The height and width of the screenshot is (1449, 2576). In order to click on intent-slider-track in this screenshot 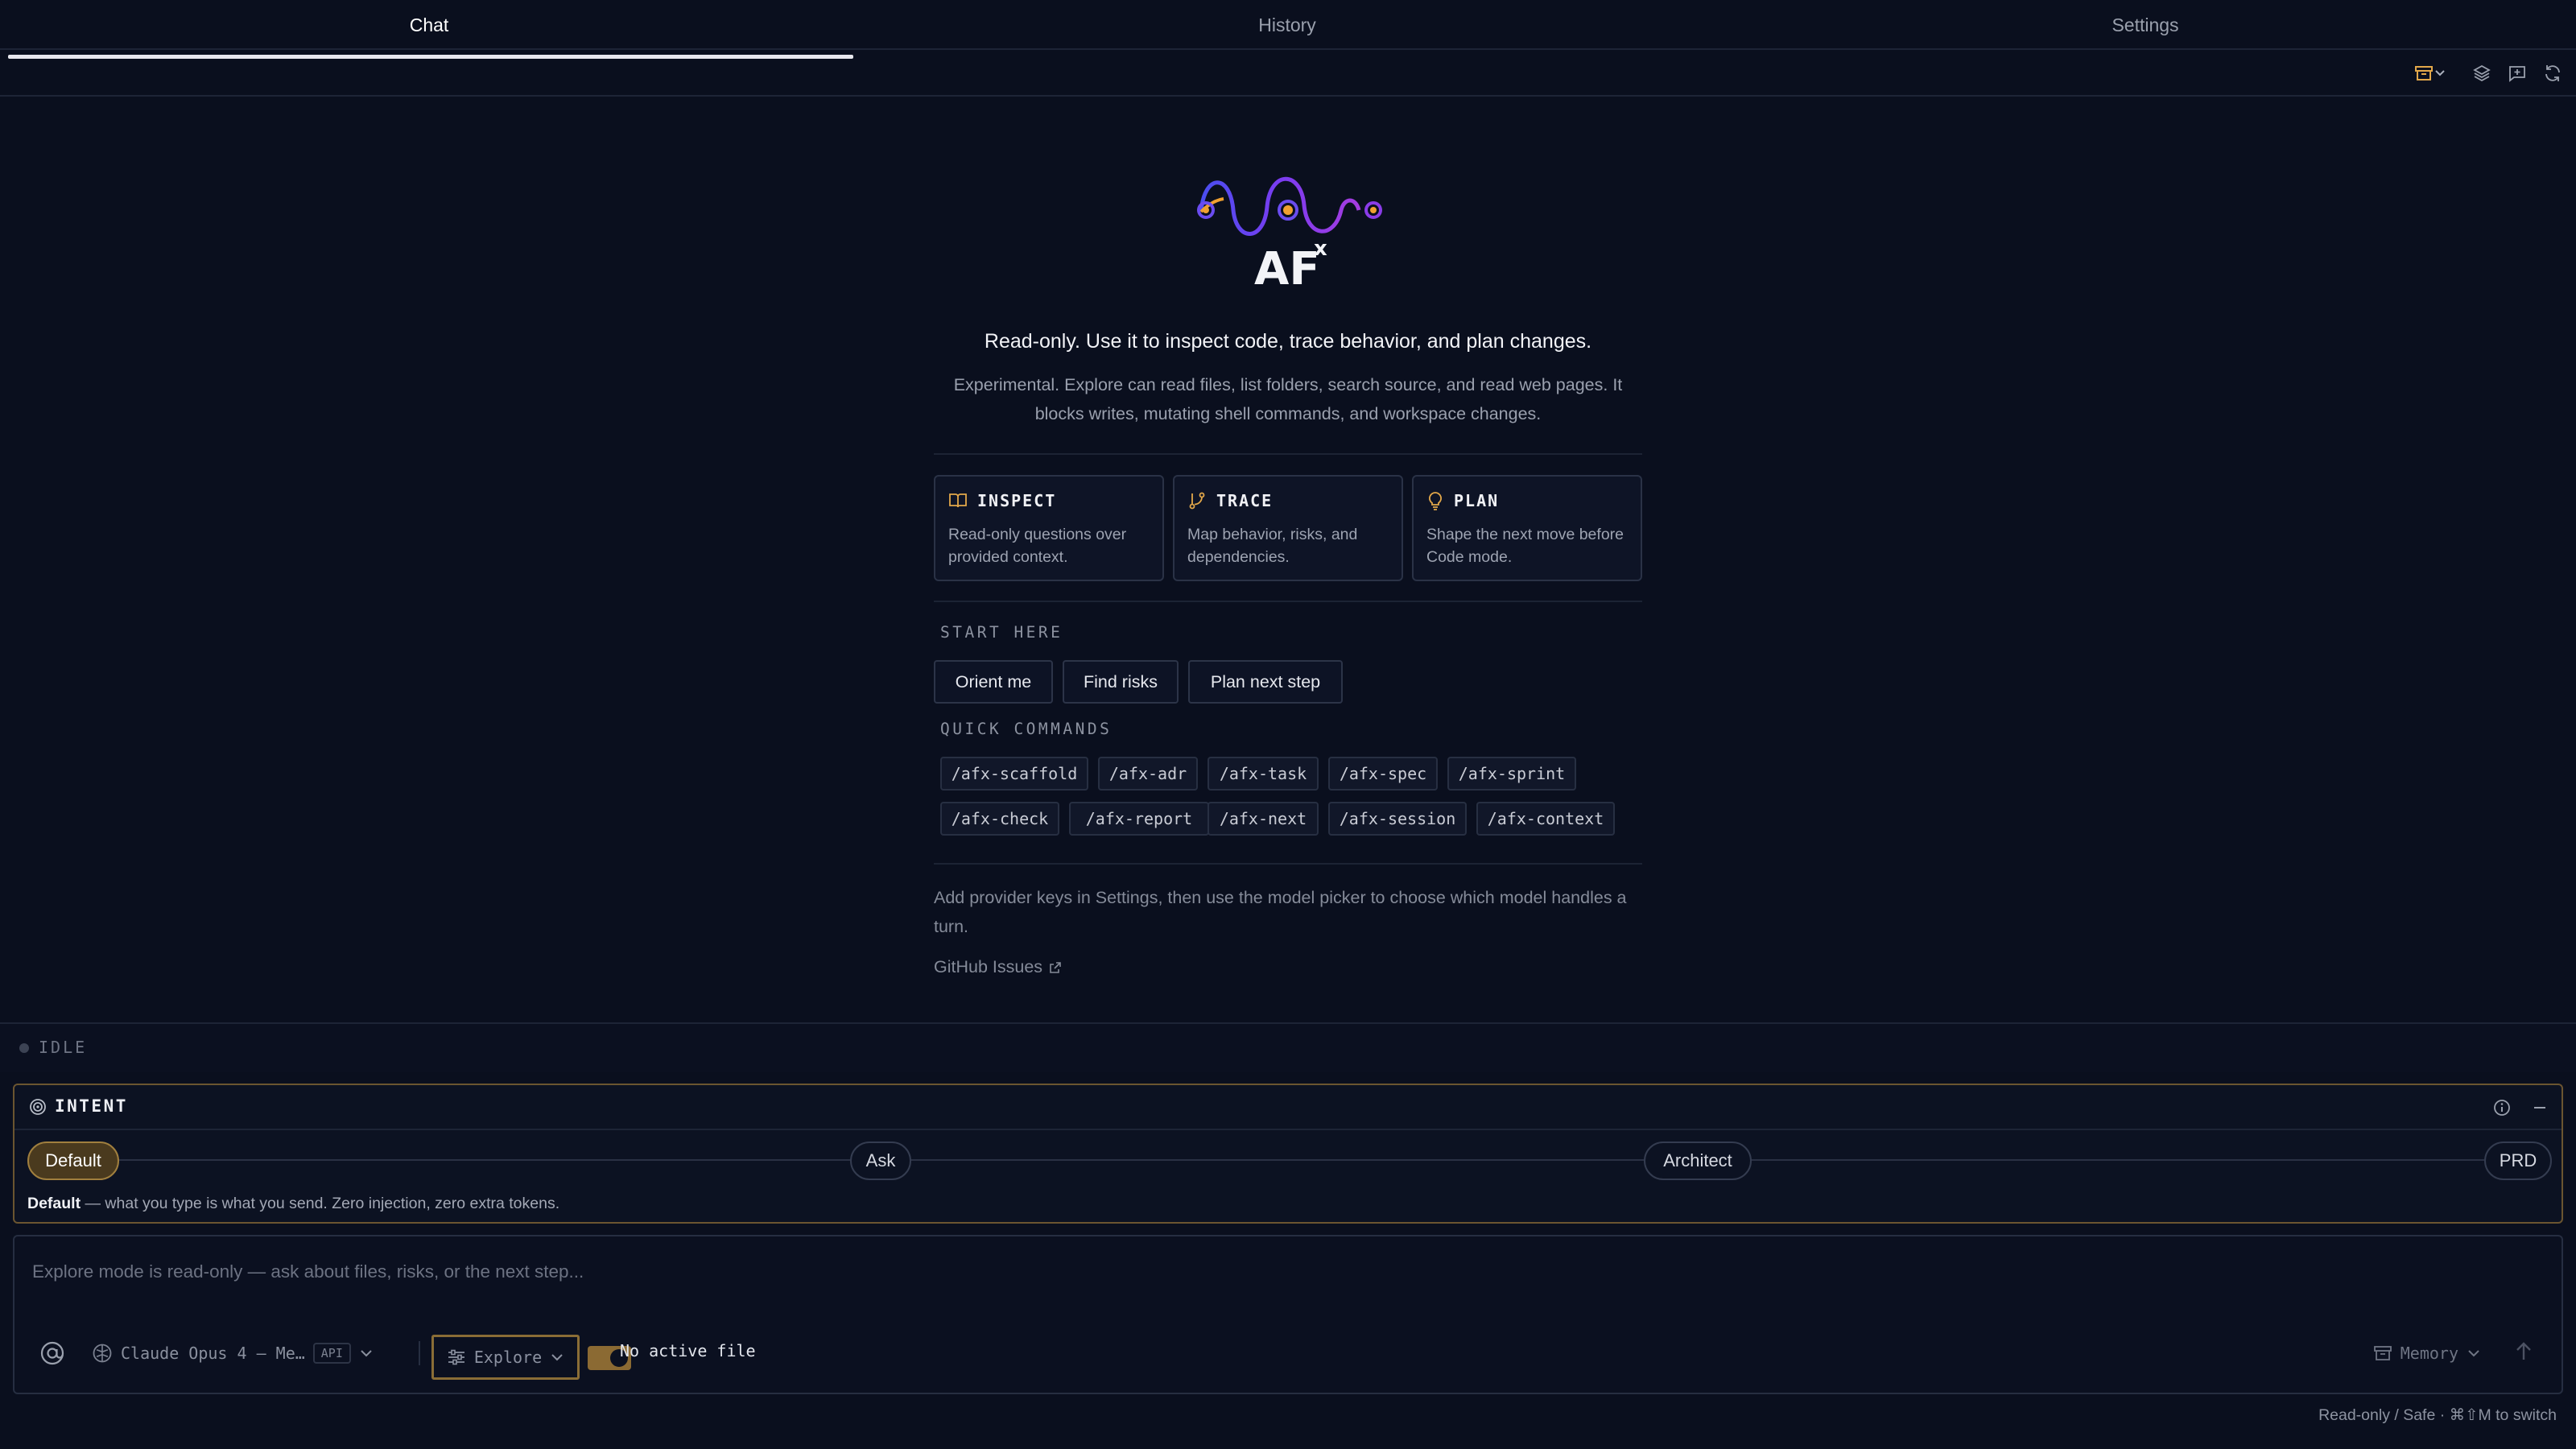, I will do `click(1298, 1160)`.